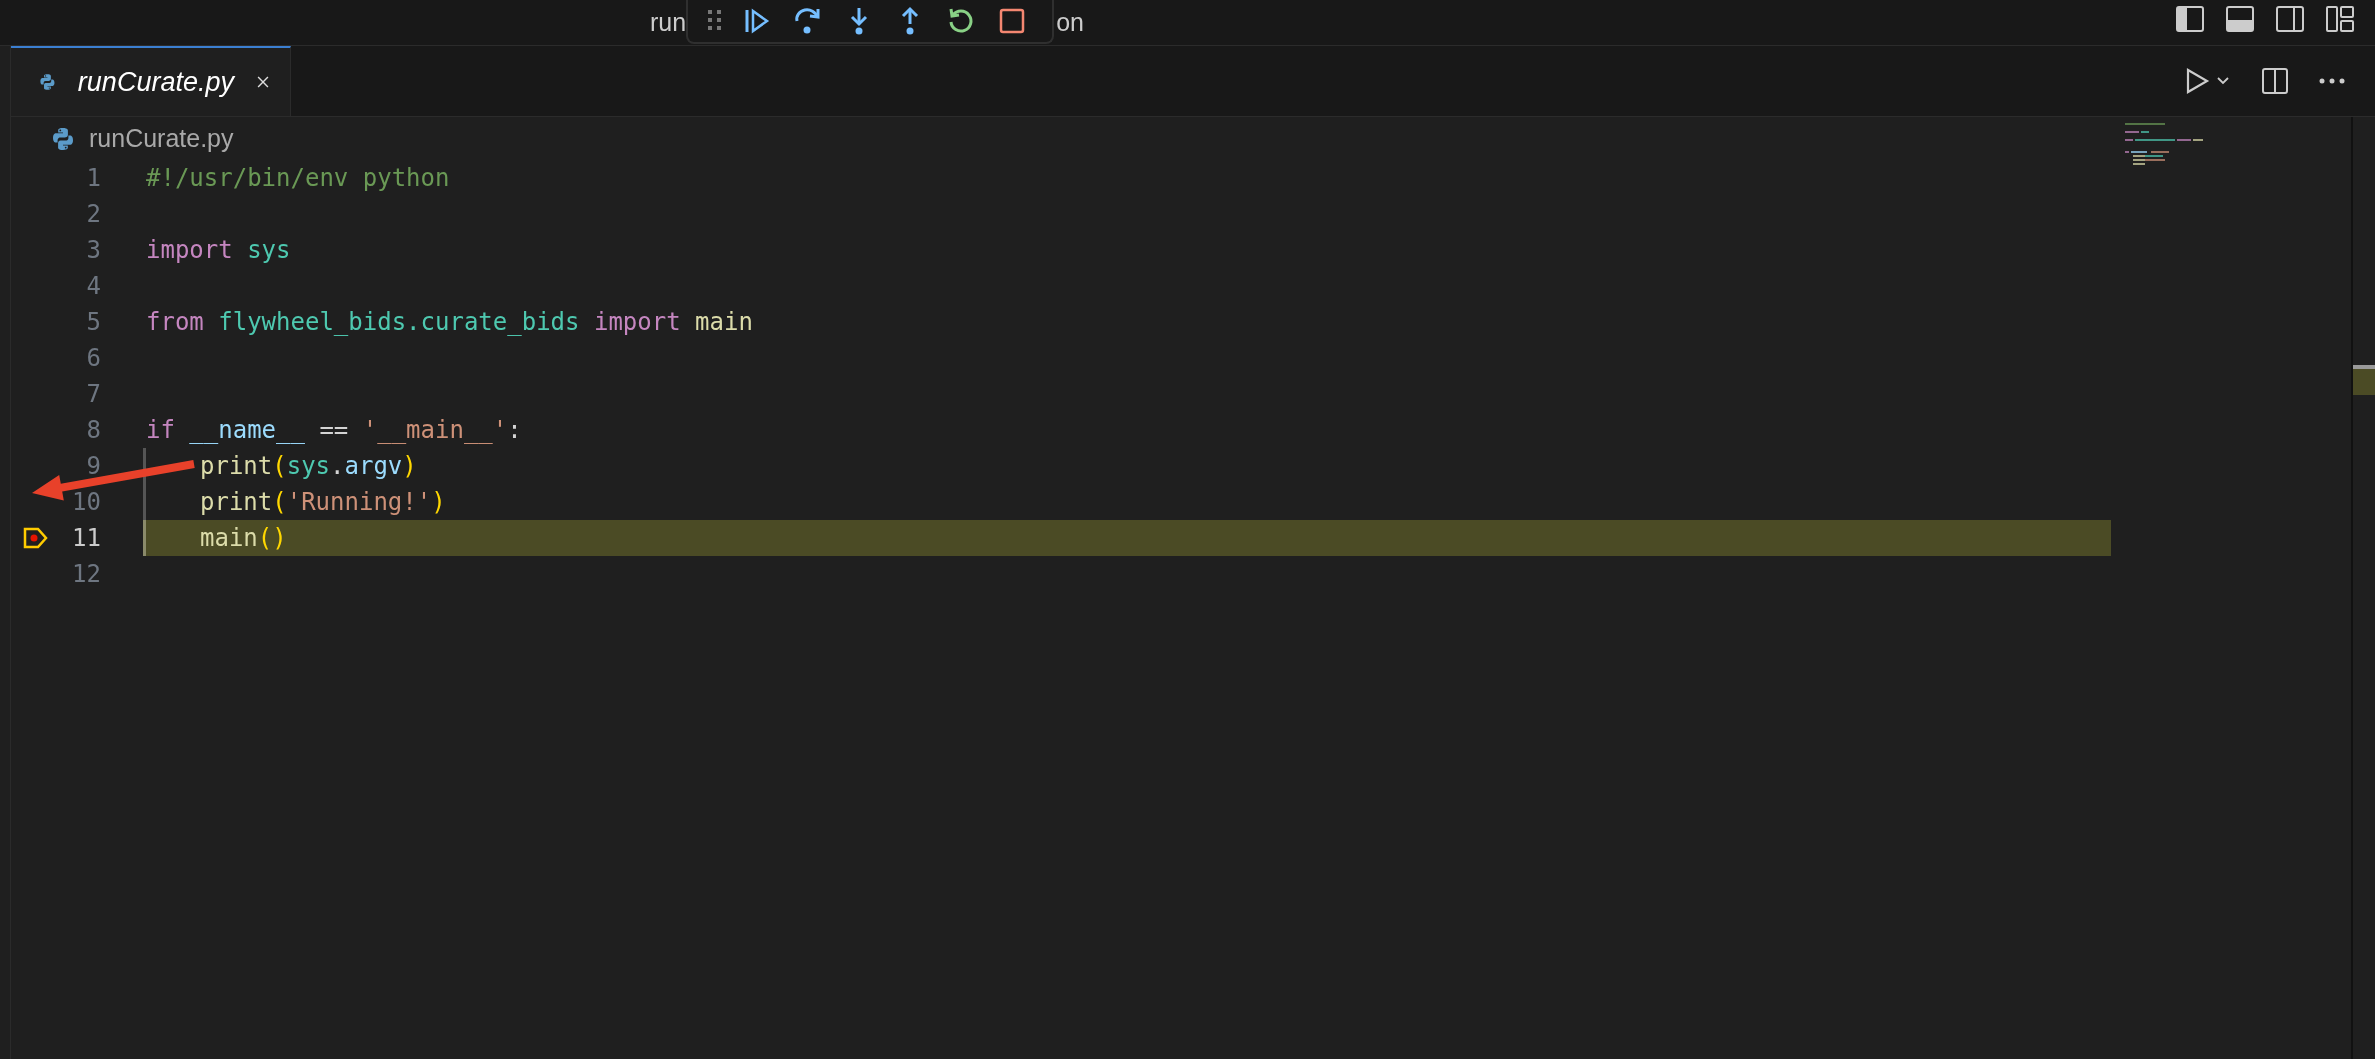 Image resolution: width=2375 pixels, height=1059 pixels. What do you see at coordinates (218, 250) in the screenshot?
I see `code-line: import sys` at bounding box center [218, 250].